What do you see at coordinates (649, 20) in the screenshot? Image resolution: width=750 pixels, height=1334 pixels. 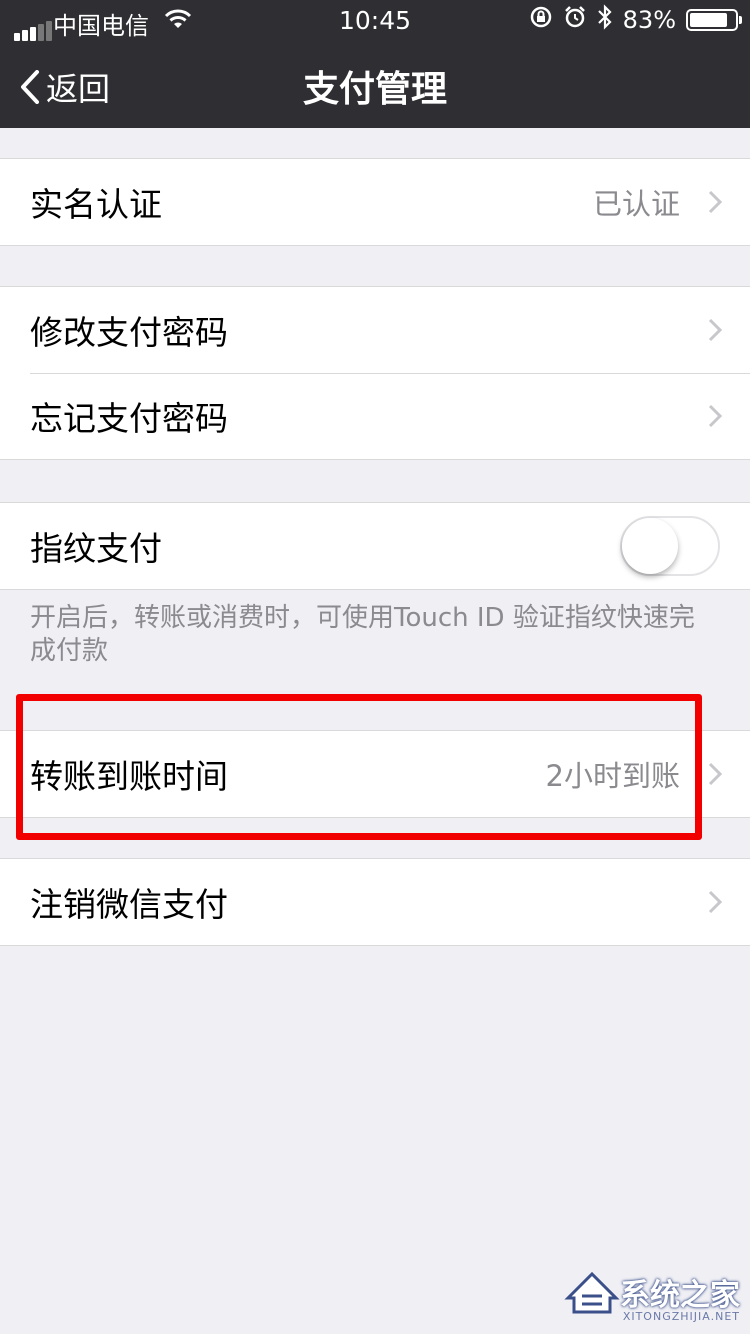 I see `battery-percent: 83%` at bounding box center [649, 20].